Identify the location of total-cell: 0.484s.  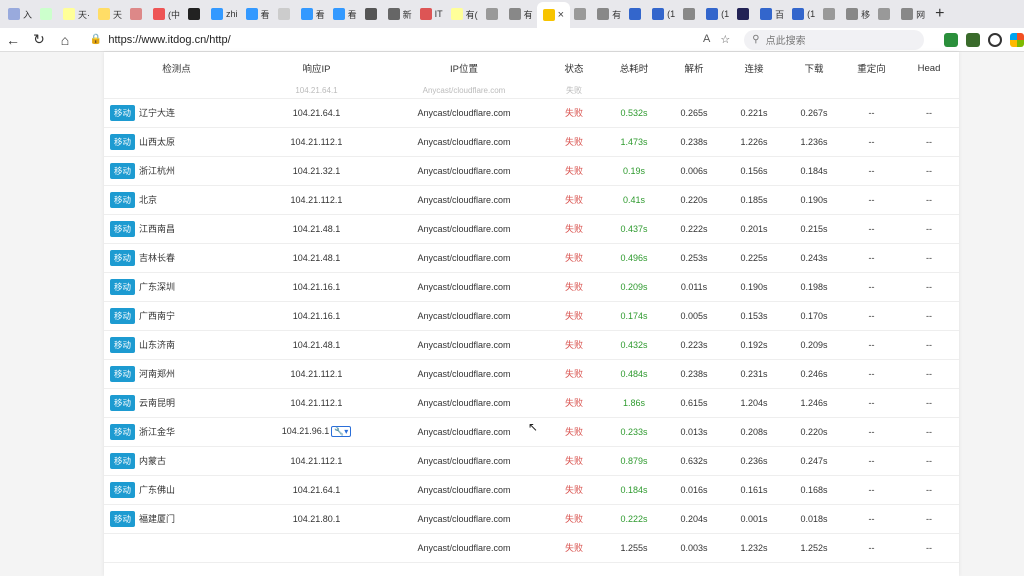
(634, 374).